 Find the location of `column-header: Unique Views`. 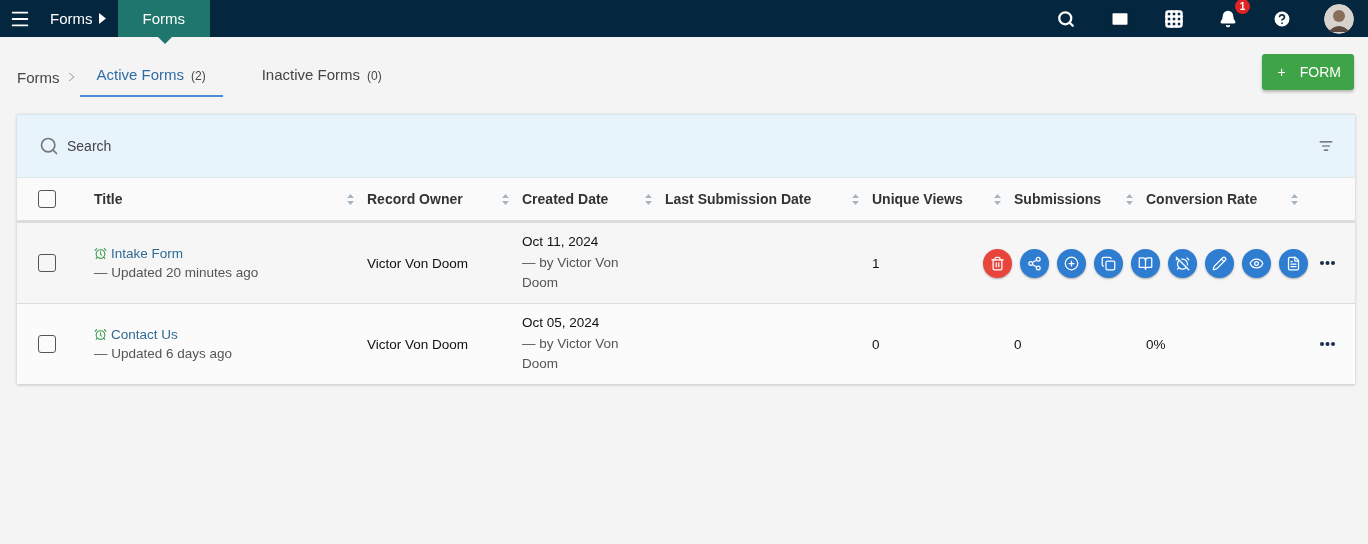

column-header: Unique Views is located at coordinates (917, 199).